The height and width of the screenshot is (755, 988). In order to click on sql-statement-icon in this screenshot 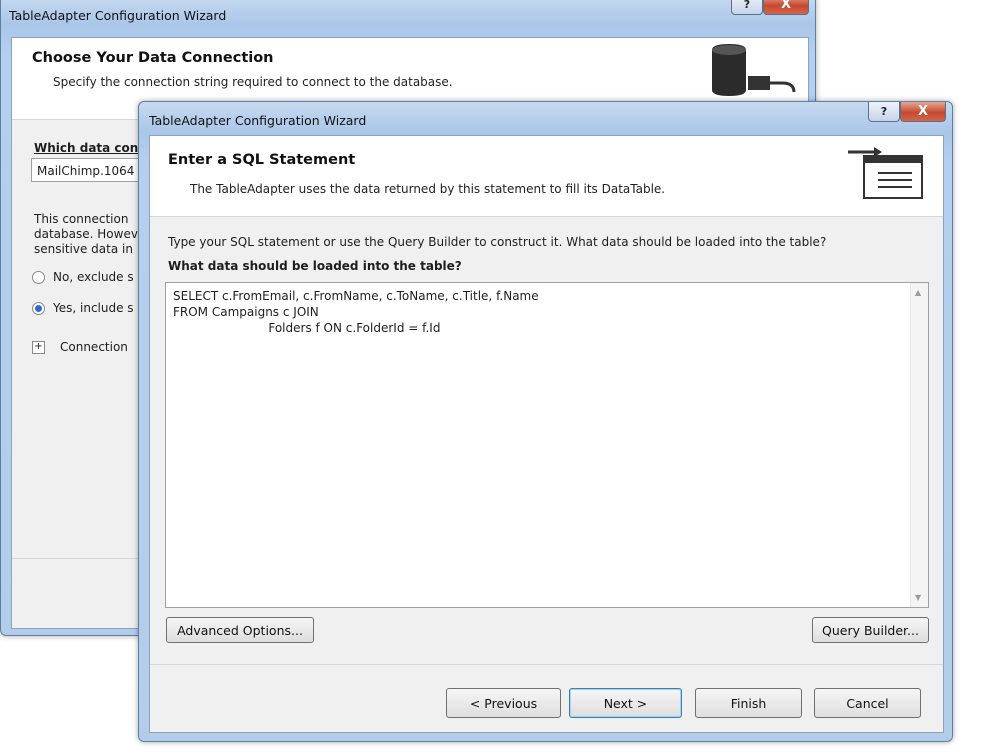, I will do `click(885, 173)`.